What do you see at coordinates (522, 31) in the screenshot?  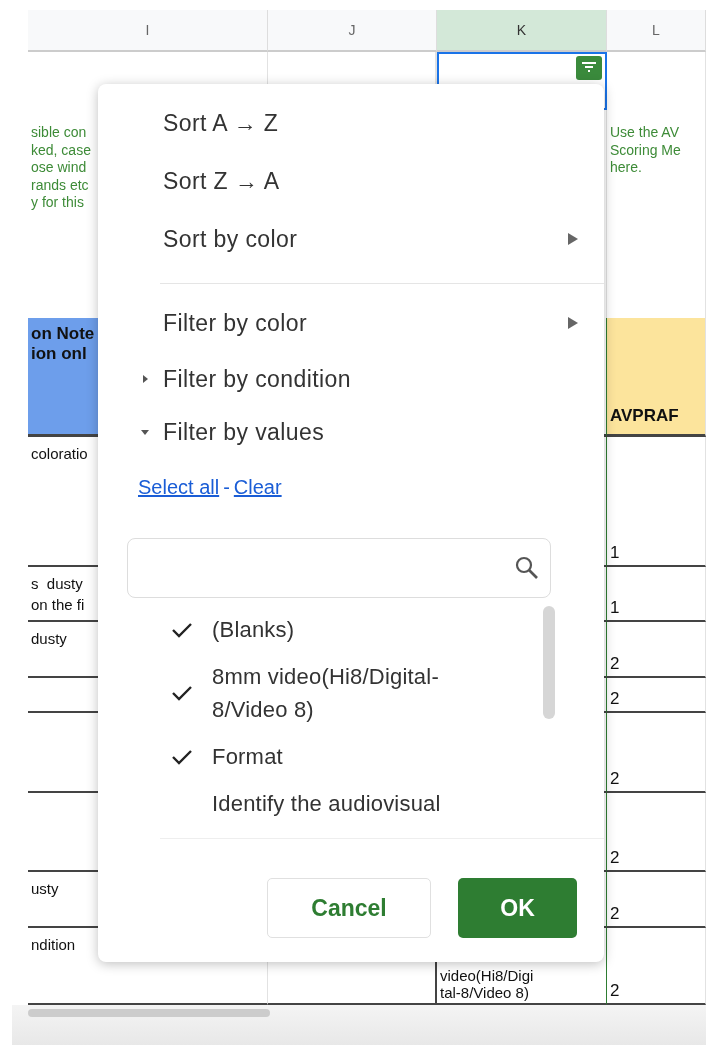 I see `column-header: K` at bounding box center [522, 31].